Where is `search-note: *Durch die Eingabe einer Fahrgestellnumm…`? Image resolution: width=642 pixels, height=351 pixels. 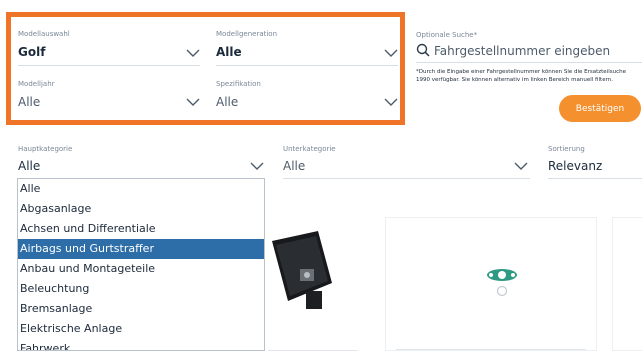 search-note: *Durch die Eingabe einer Fahrgestellnumm… is located at coordinates (529, 76).